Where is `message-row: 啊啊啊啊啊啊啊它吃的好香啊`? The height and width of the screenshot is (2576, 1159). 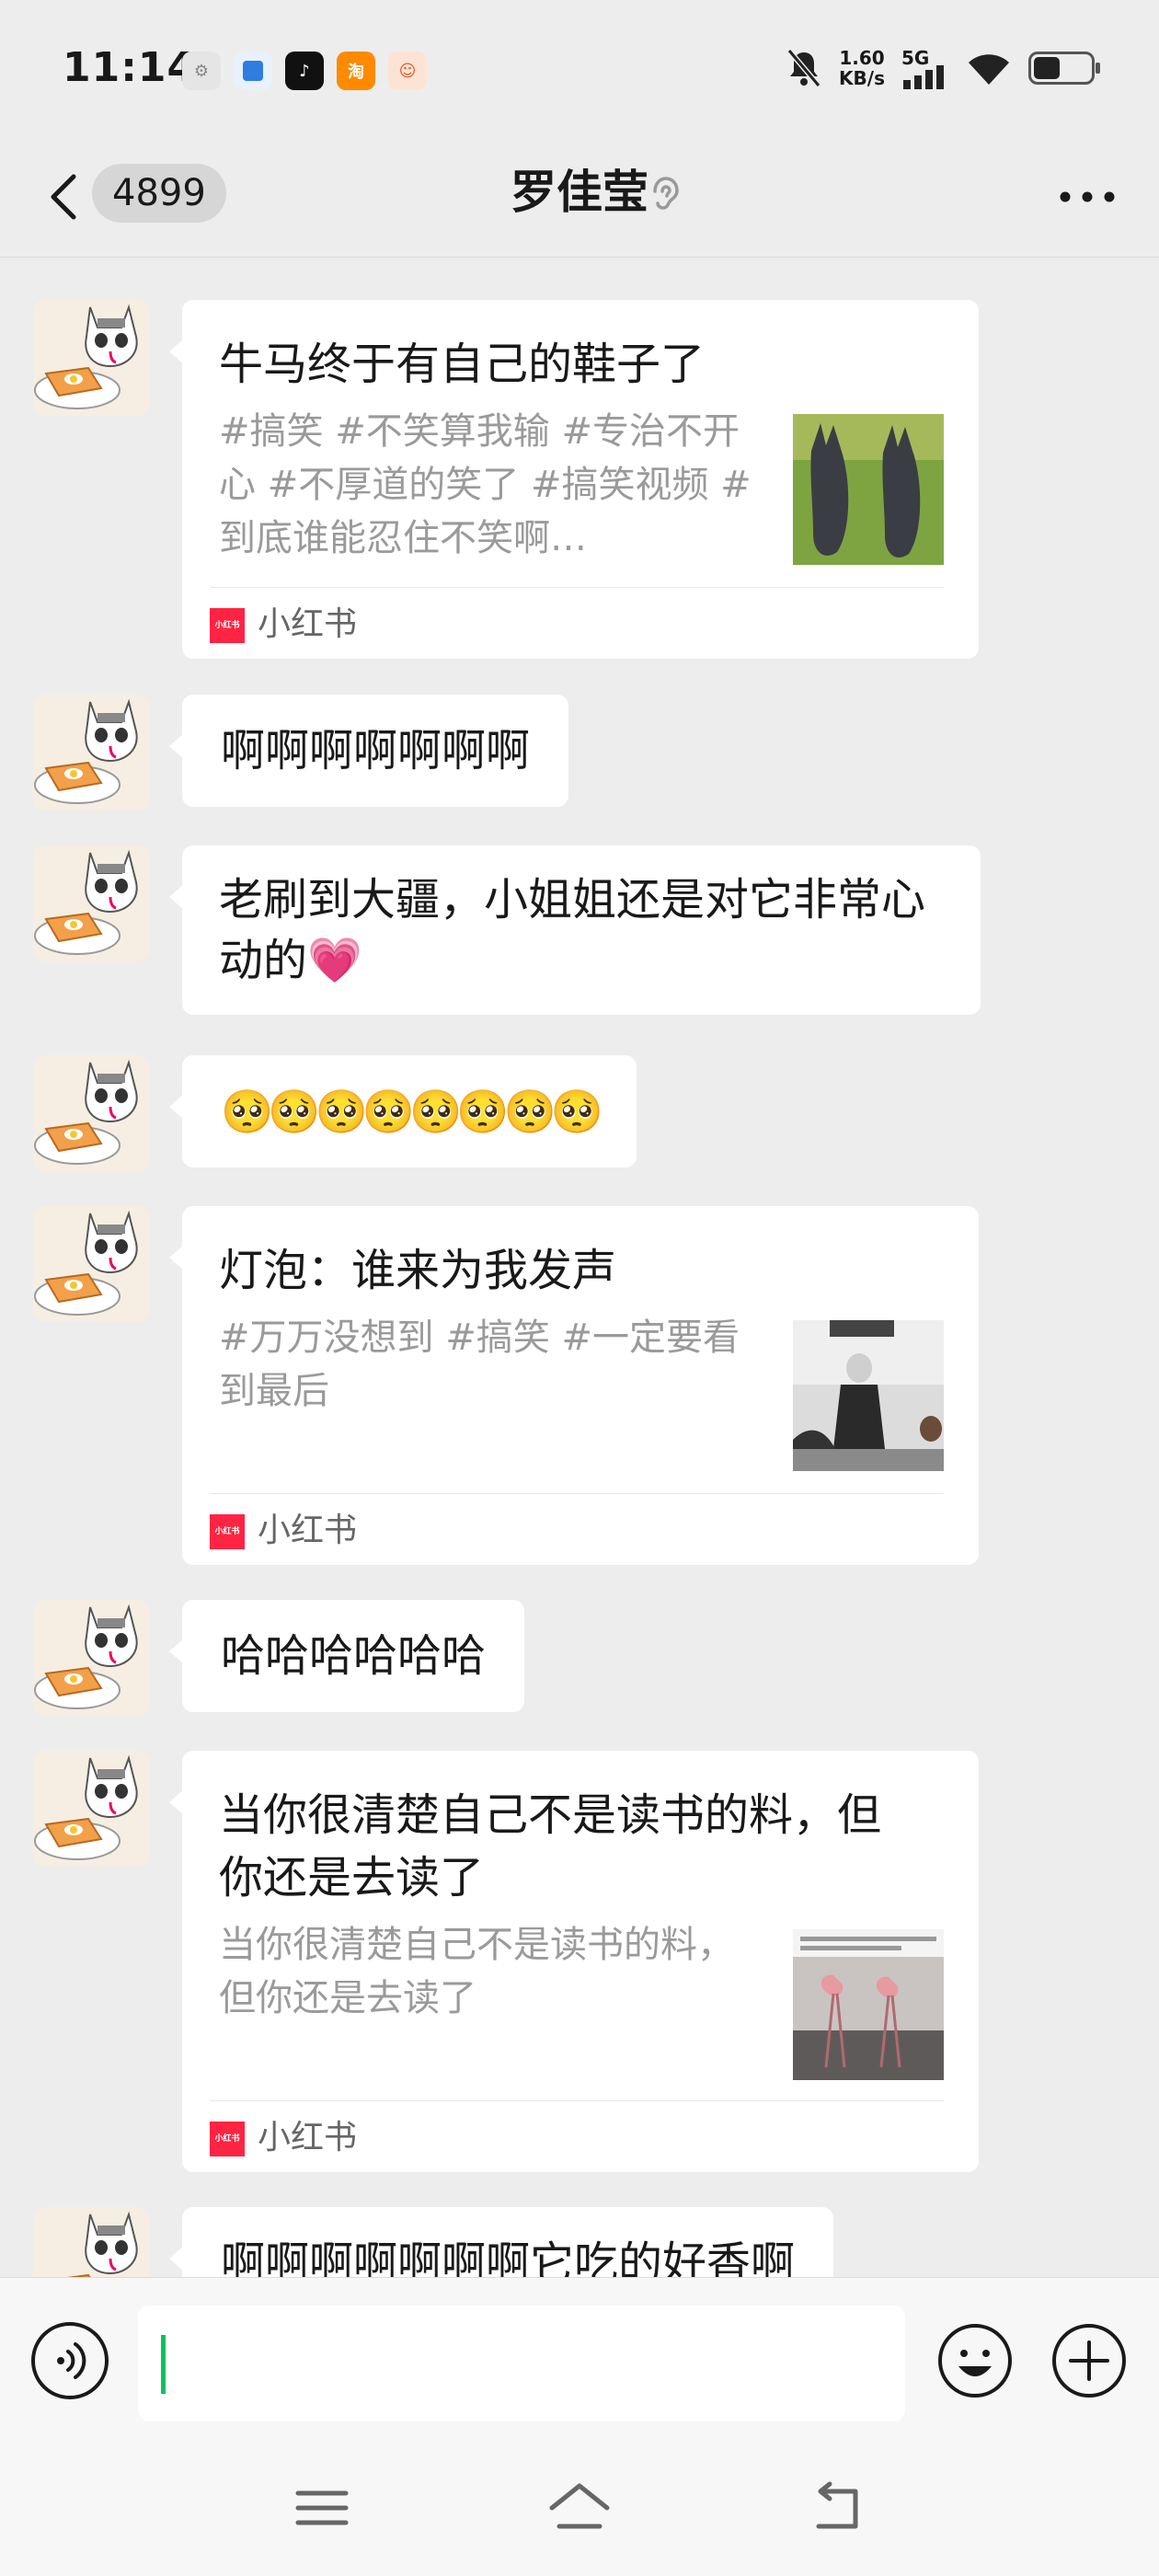
message-row: 啊啊啊啊啊啊啊它吃的好香啊 is located at coordinates (579, 2242).